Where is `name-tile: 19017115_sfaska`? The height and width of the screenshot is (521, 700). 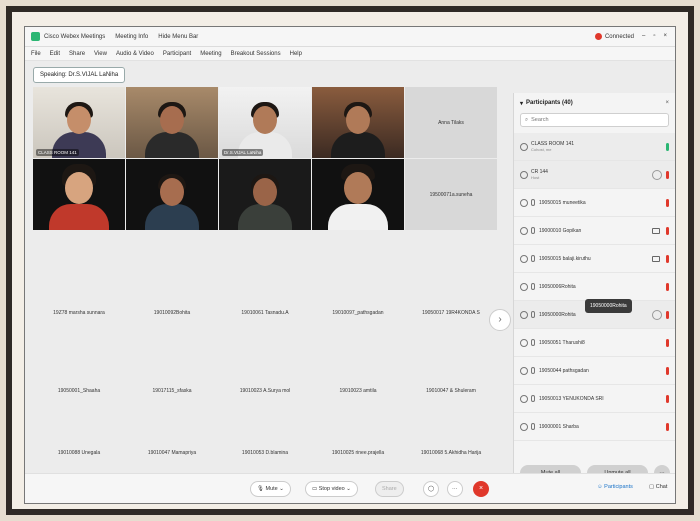 name-tile: 19017115_sfaska is located at coordinates (172, 390).